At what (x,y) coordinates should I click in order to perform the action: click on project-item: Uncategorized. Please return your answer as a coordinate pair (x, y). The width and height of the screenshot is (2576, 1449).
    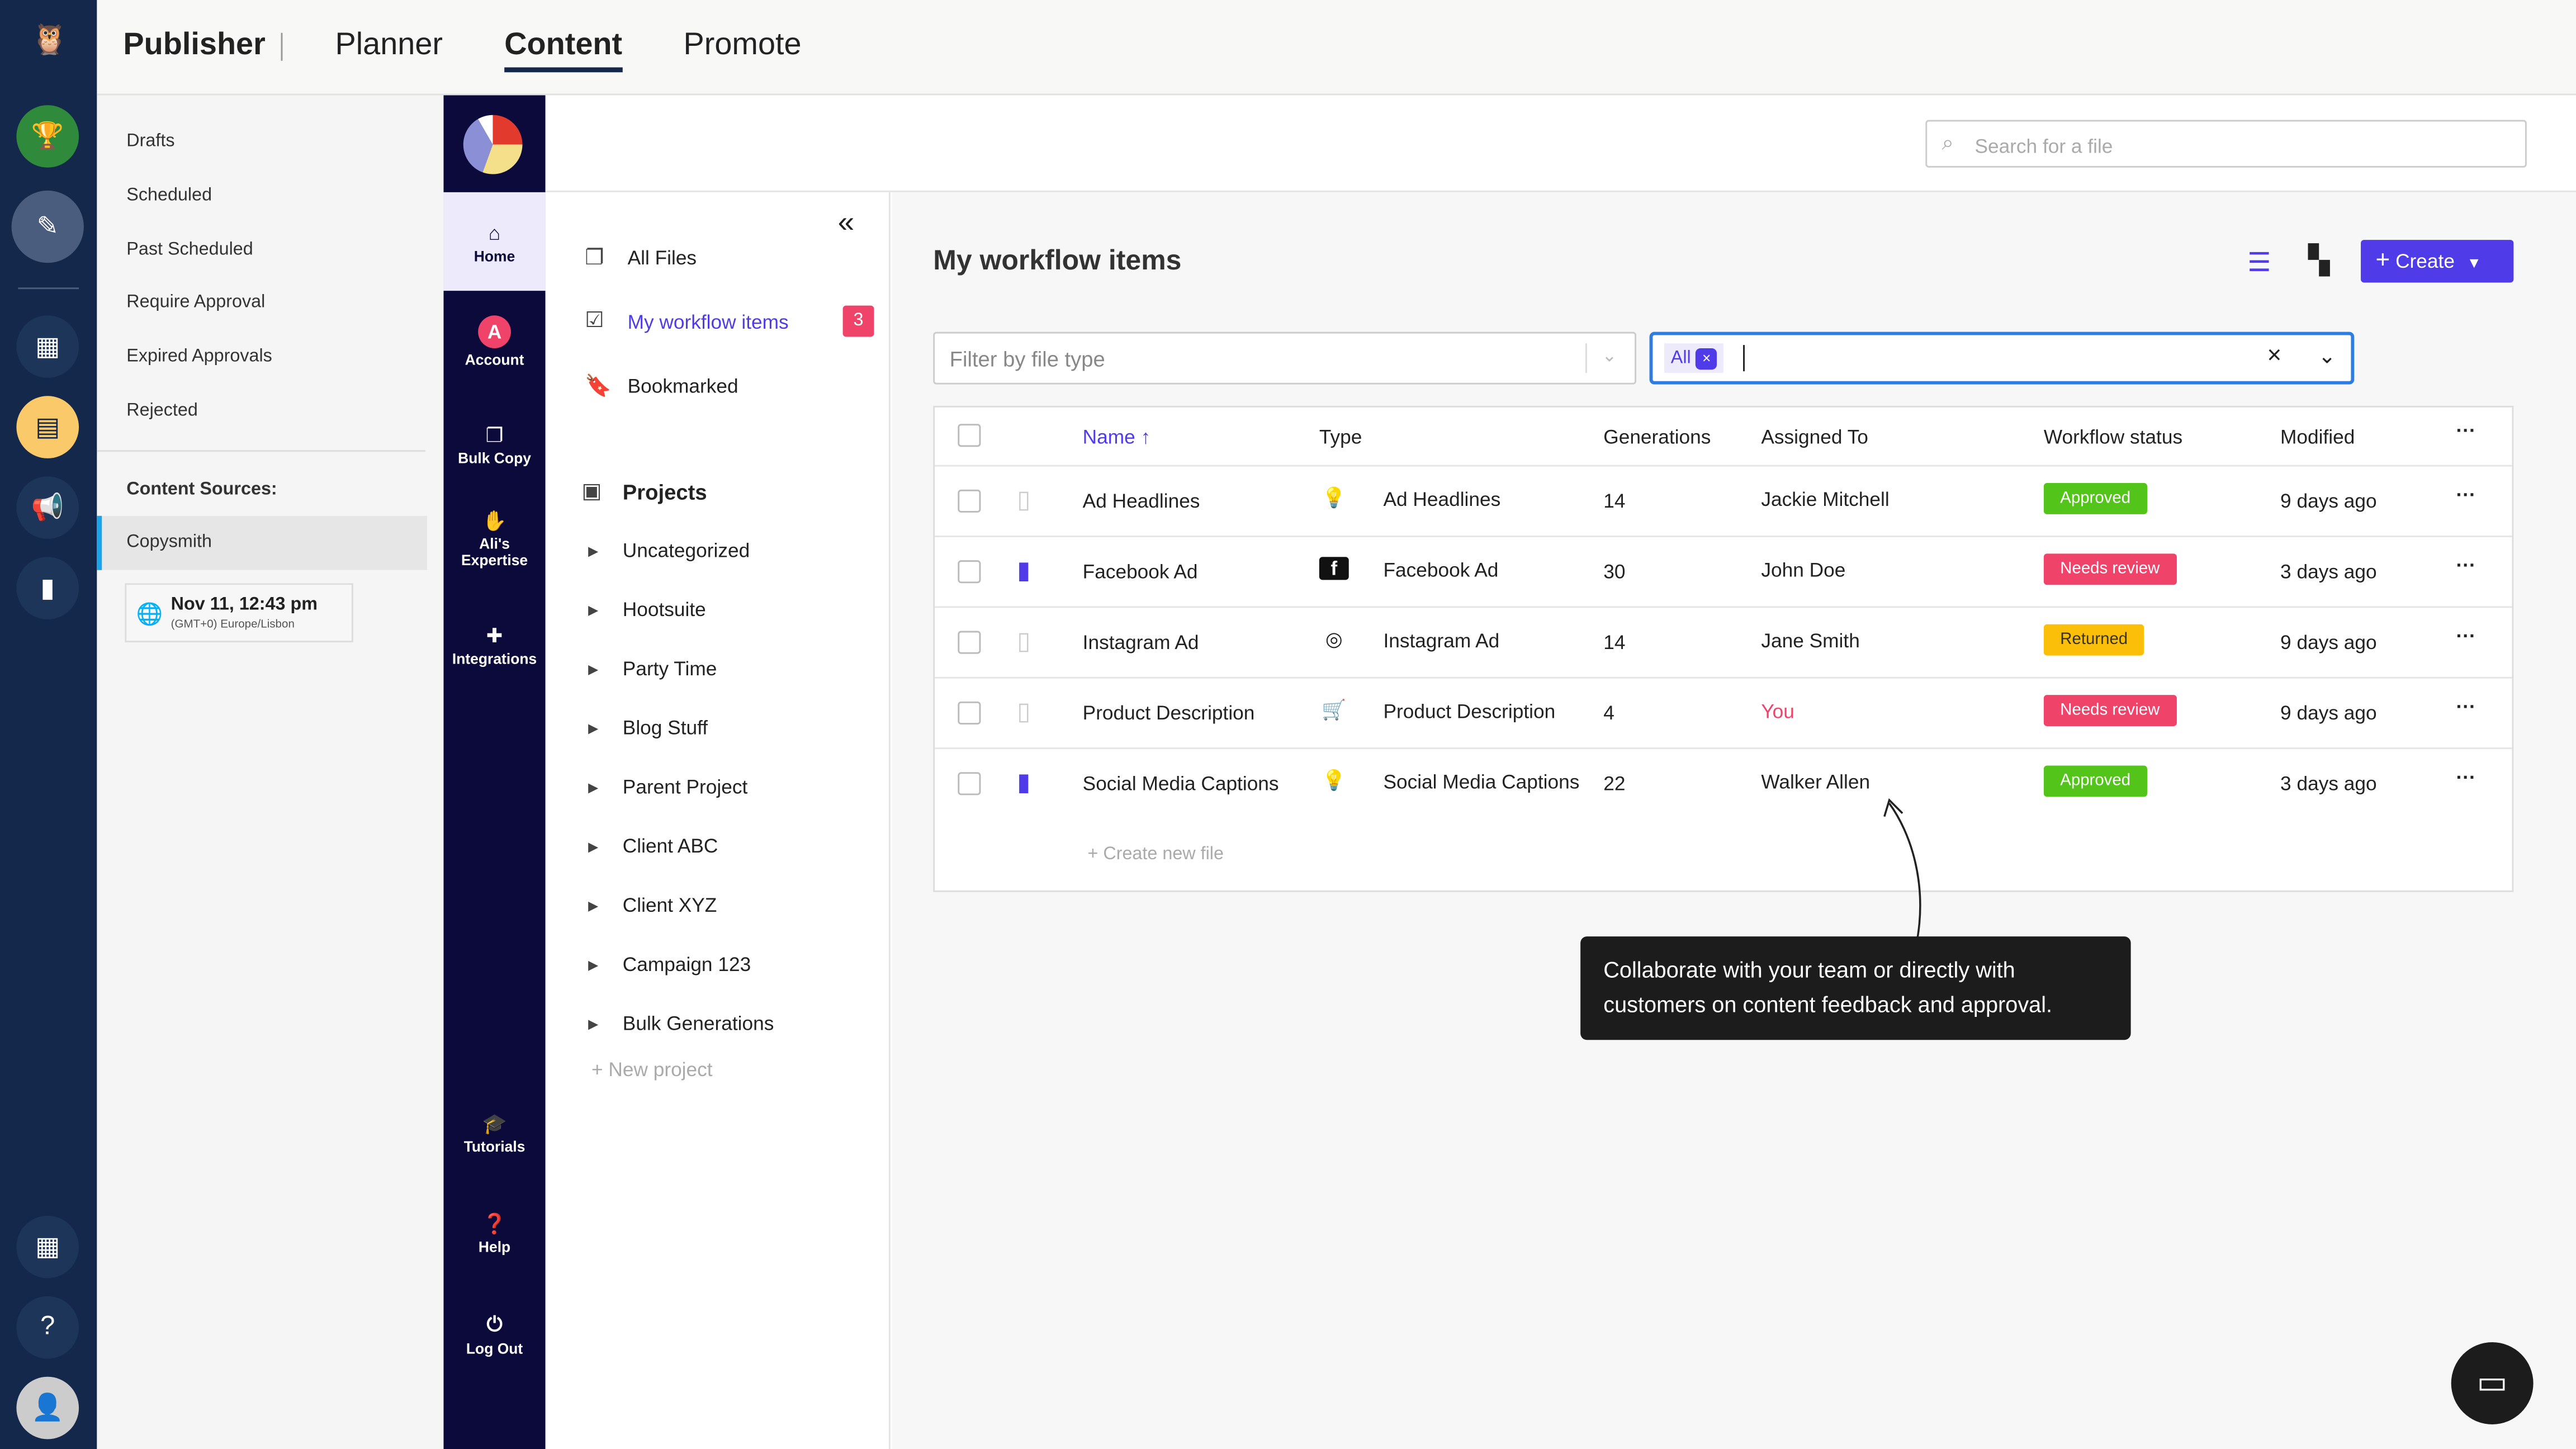
    Looking at the image, I should click on (686, 550).